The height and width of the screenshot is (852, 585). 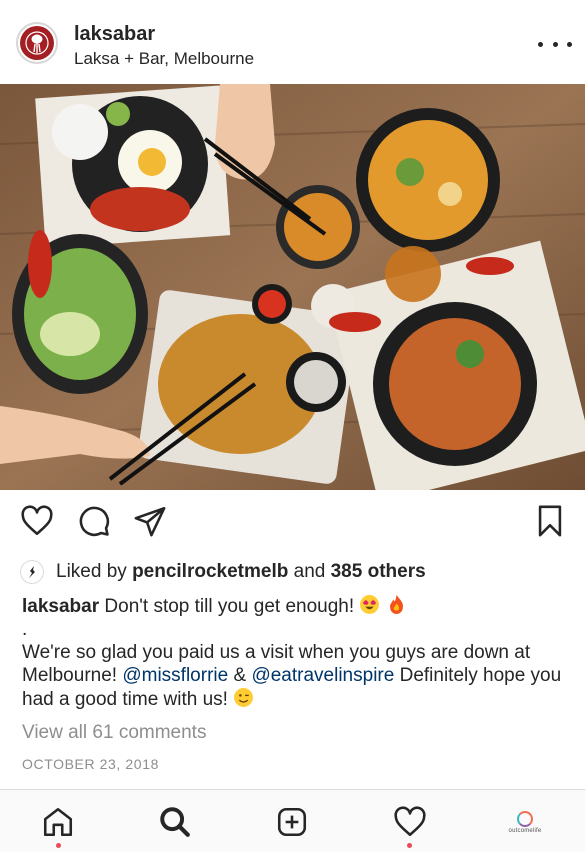 What do you see at coordinates (410, 822) in the screenshot?
I see `activity-heart-icon` at bounding box center [410, 822].